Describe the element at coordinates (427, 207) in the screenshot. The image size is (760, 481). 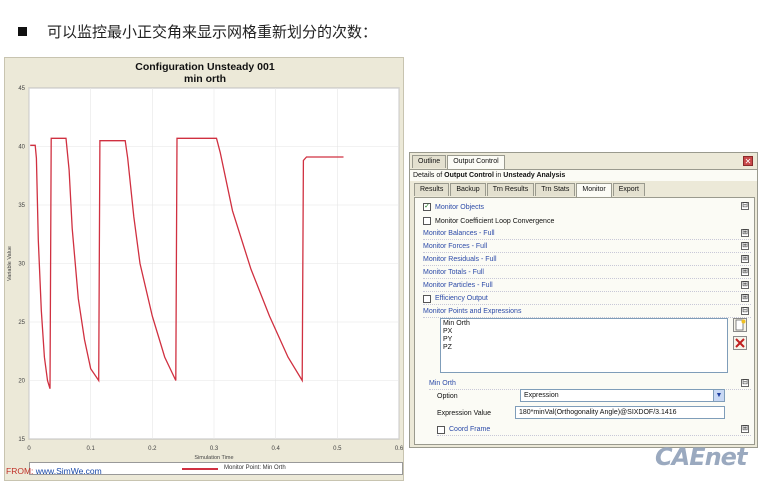
I see `monitor-objects-checkbox: ✓` at that location.